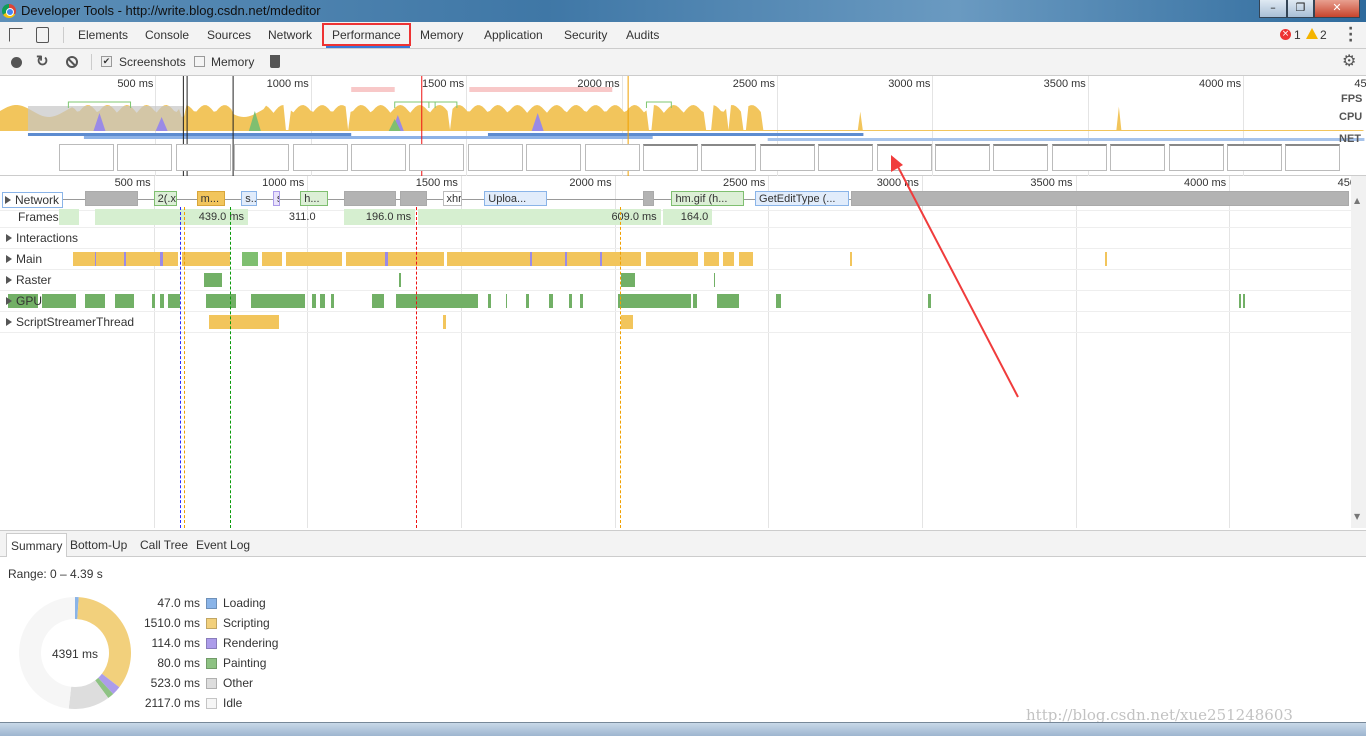 The image size is (1366, 736). Describe the element at coordinates (1312, 33) in the screenshot. I see `warning-icon` at that location.